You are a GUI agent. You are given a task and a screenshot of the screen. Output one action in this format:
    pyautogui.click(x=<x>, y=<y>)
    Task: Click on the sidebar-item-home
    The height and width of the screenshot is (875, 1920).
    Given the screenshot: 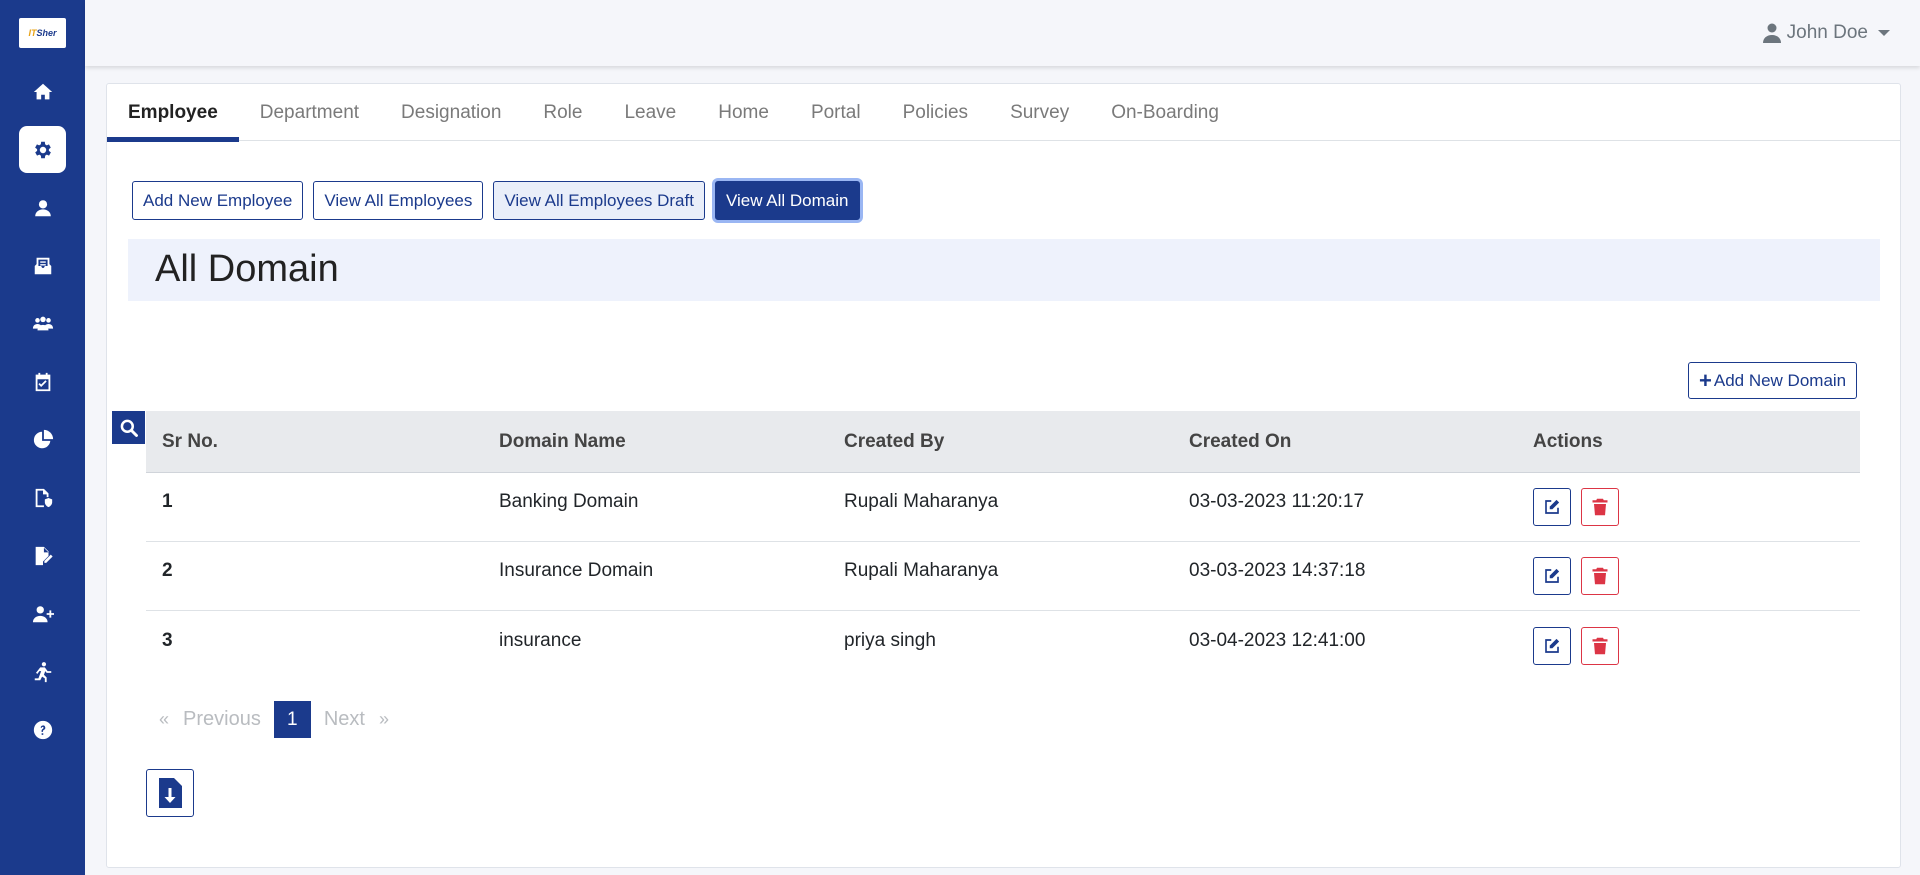 What is the action you would take?
    pyautogui.click(x=42, y=91)
    